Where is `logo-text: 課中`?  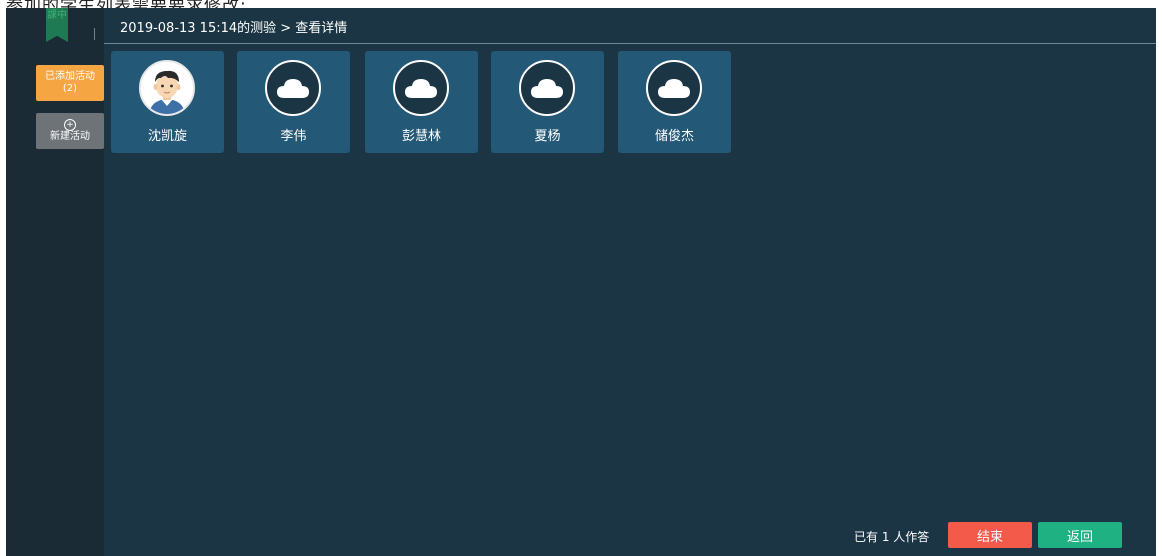
logo-text: 課中 is located at coordinates (57, 15).